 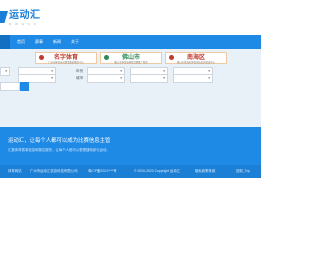 I want to click on header: 运动汇 D W H C C, so click(x=130, y=17).